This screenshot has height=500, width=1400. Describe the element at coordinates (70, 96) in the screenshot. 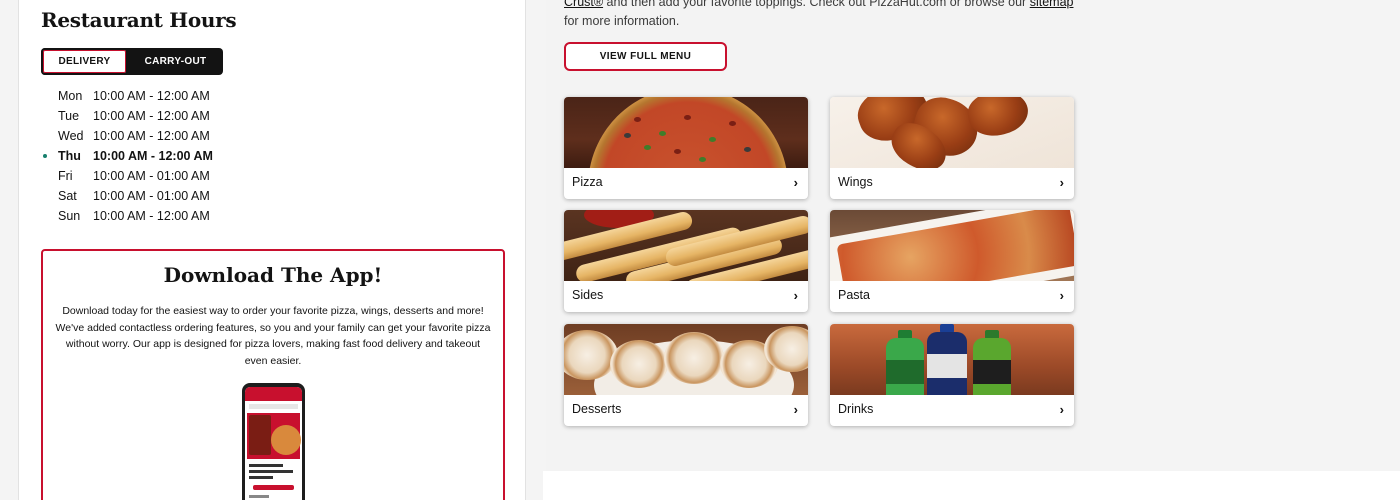

I see `day-label: Mon` at that location.